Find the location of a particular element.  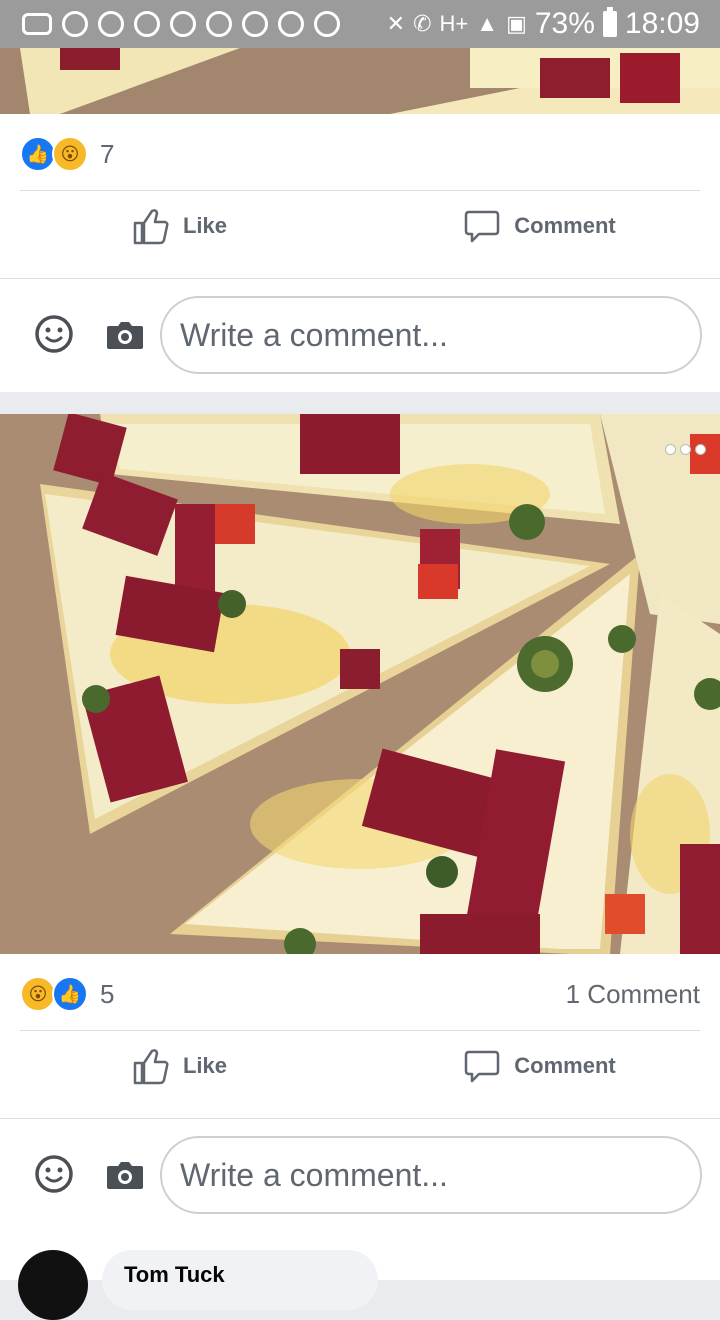

pizza-image is located at coordinates (360, 81).